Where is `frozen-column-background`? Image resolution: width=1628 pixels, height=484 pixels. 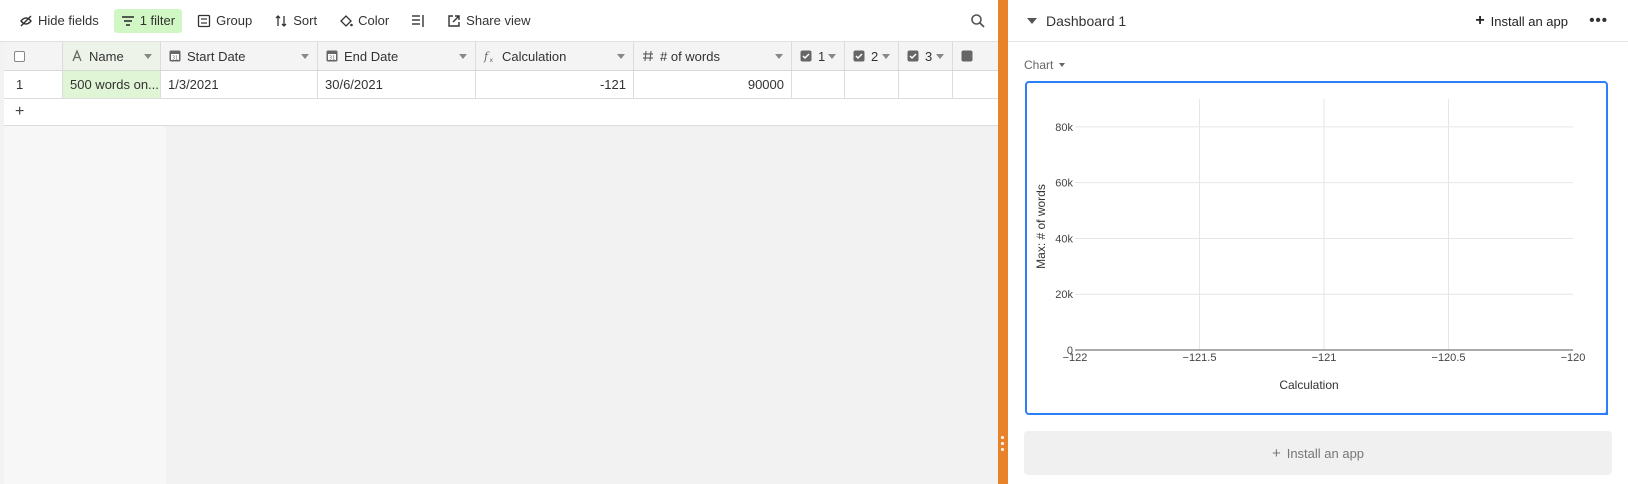
frozen-column-background is located at coordinates (85, 305).